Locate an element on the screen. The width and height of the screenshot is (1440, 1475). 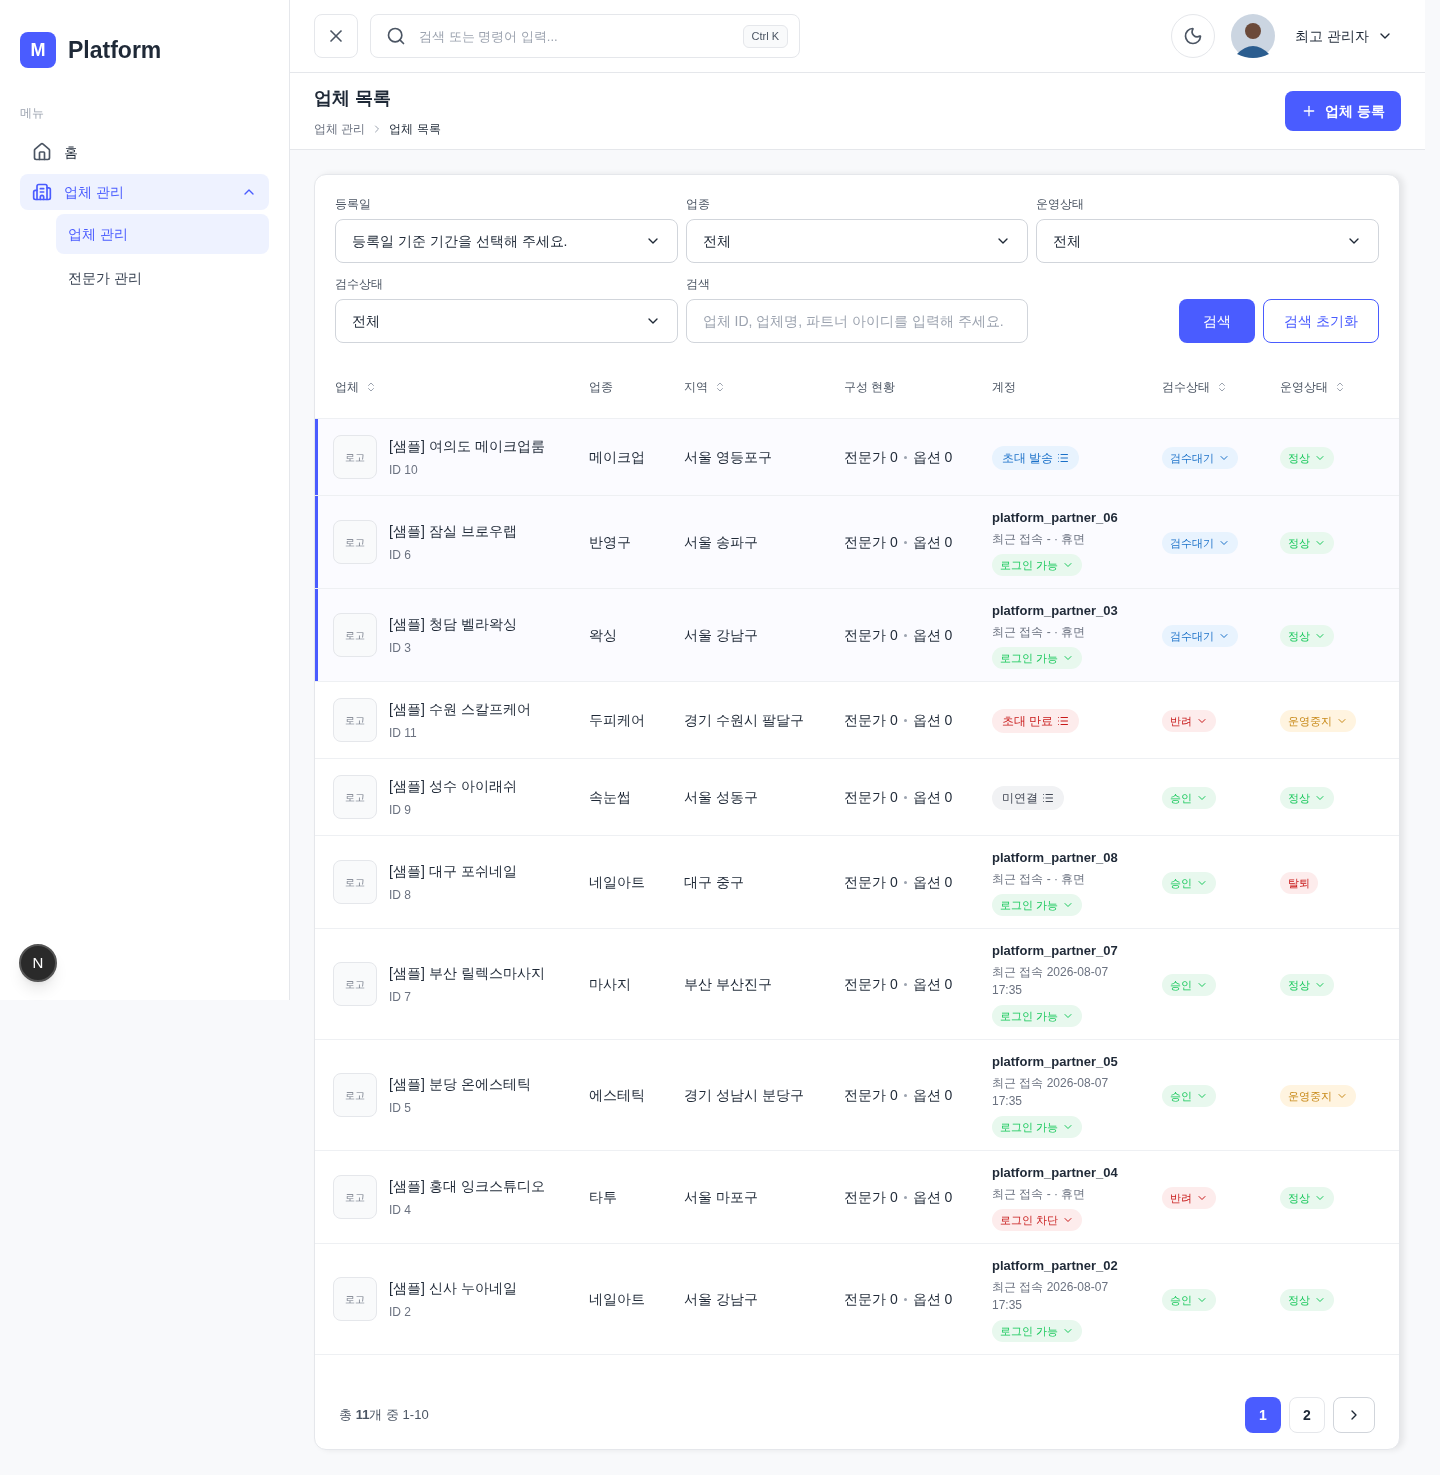
section-label: 메뉴 is located at coordinates (32, 113).